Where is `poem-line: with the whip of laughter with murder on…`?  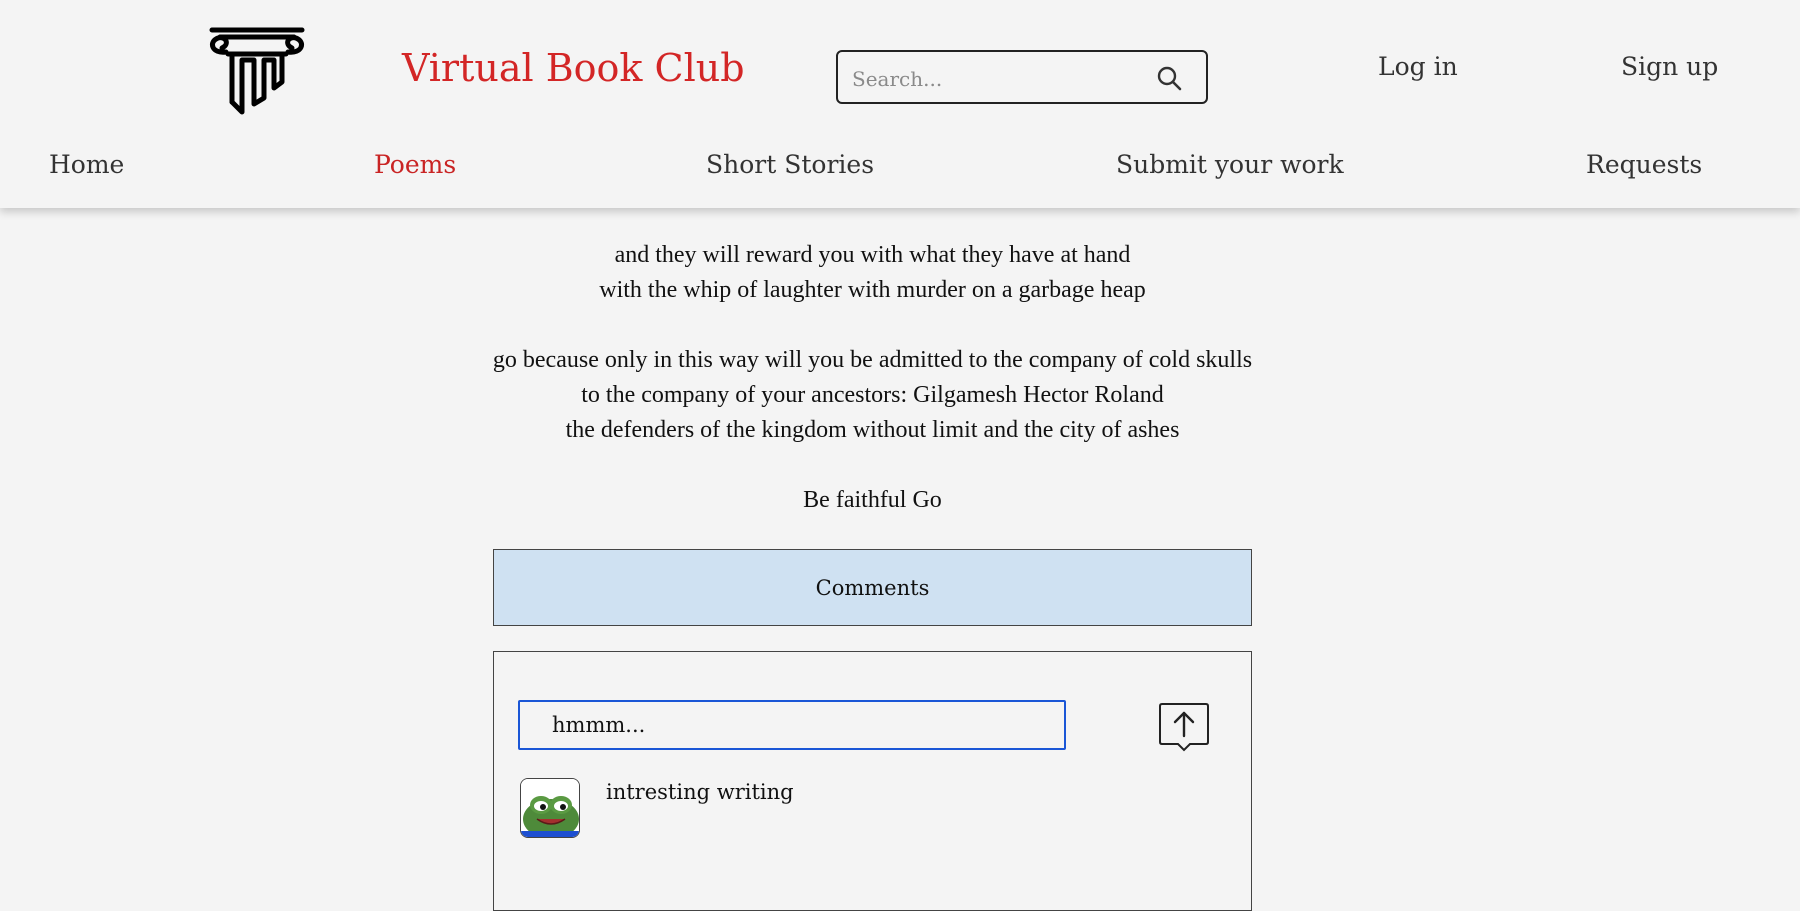
poem-line: with the whip of laughter with murder on… is located at coordinates (872, 290).